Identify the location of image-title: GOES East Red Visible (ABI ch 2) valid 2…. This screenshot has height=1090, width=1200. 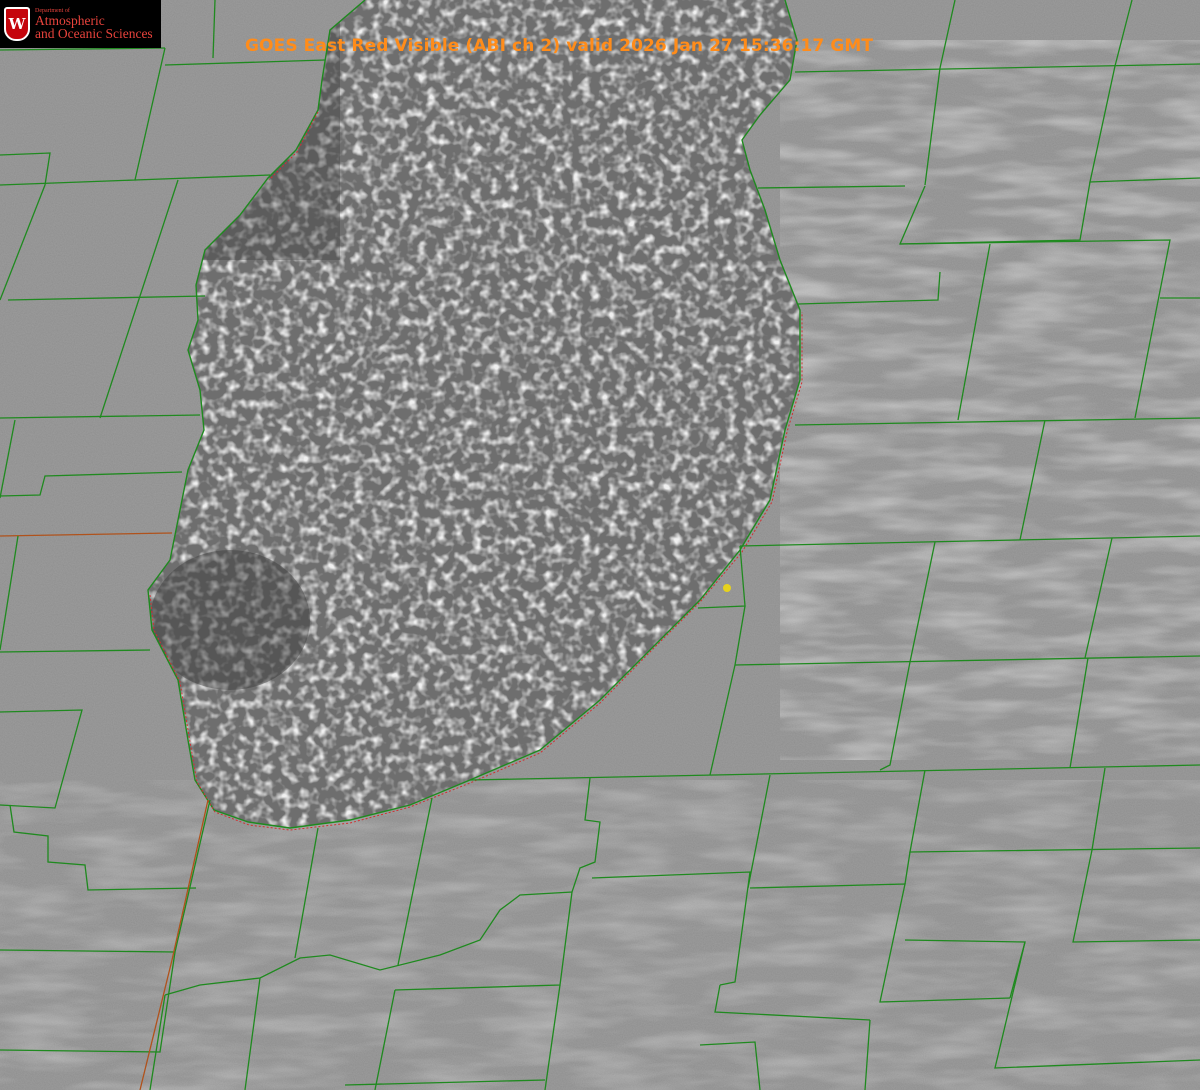
(559, 46).